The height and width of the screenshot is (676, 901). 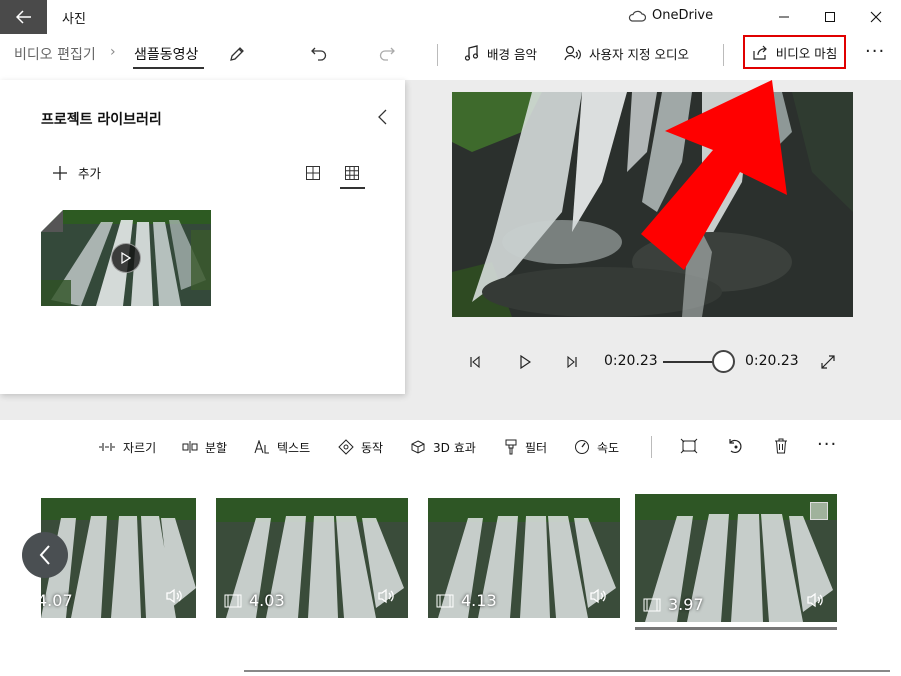 What do you see at coordinates (567, 671) in the screenshot?
I see `storyboard-scrollbar` at bounding box center [567, 671].